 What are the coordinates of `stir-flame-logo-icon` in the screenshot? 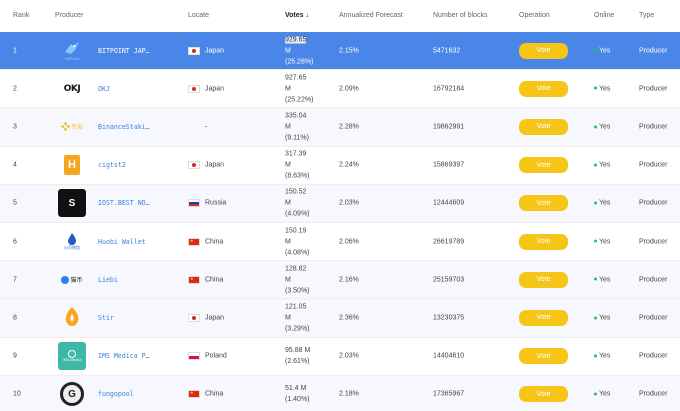 It's located at (72, 318).